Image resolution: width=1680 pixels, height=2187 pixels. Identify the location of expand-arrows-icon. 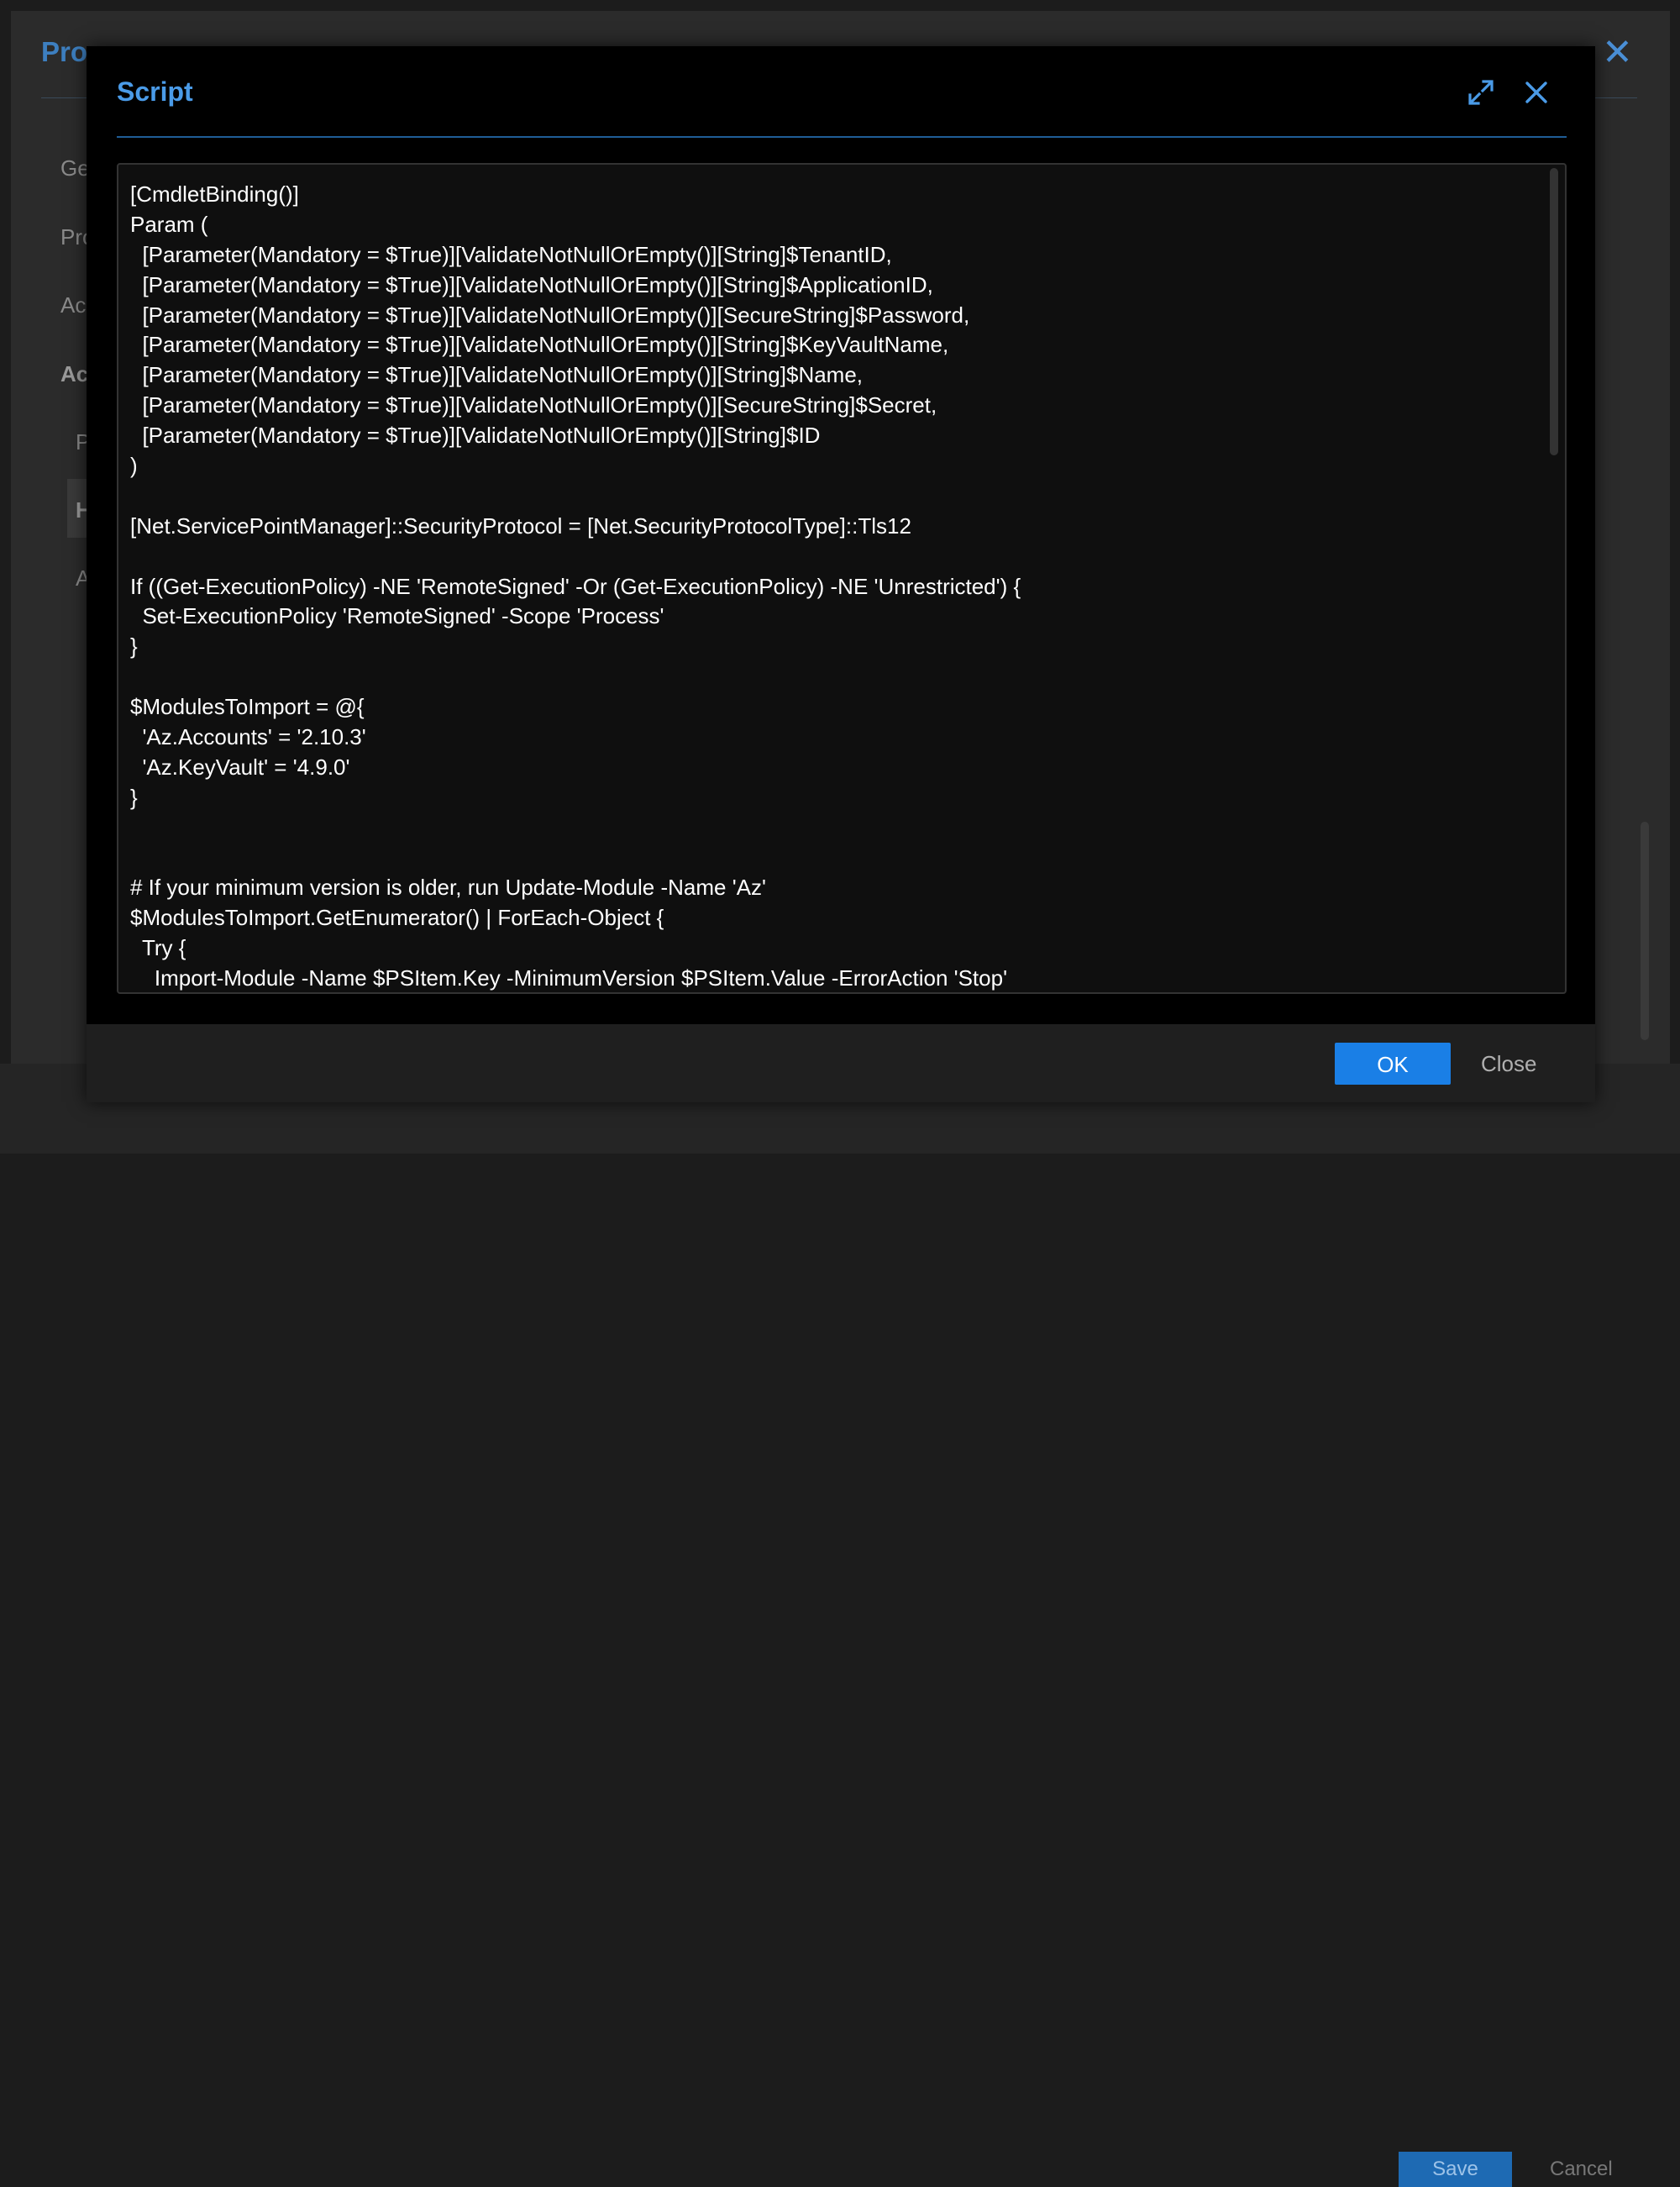
(1481, 93).